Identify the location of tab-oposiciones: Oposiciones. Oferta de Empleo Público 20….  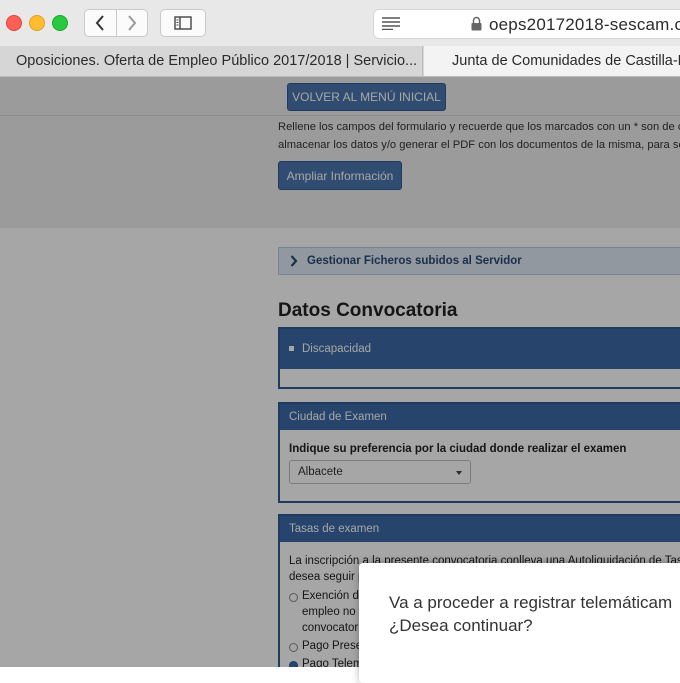
(211, 61).